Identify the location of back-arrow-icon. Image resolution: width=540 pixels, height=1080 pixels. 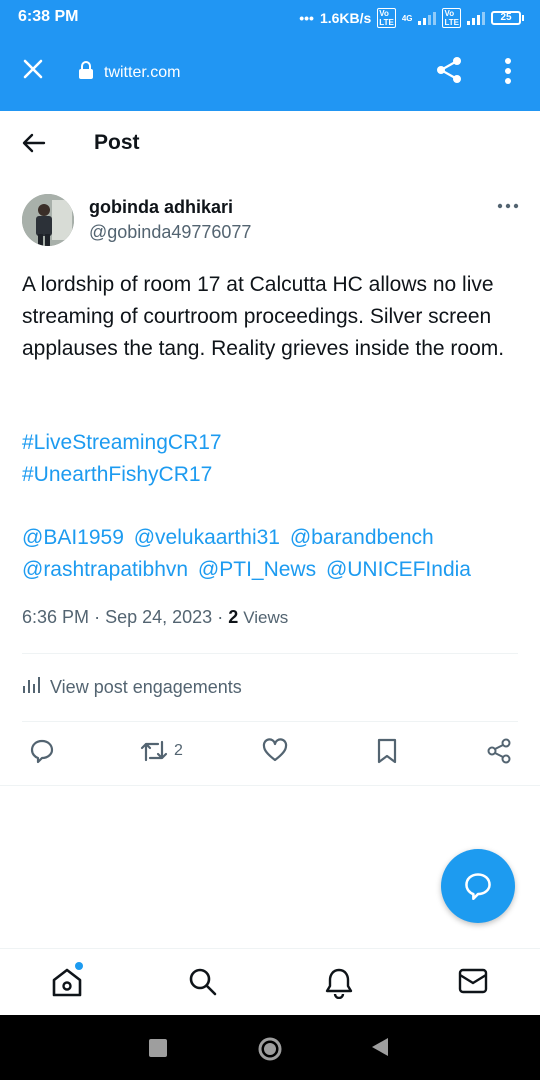
(34, 145).